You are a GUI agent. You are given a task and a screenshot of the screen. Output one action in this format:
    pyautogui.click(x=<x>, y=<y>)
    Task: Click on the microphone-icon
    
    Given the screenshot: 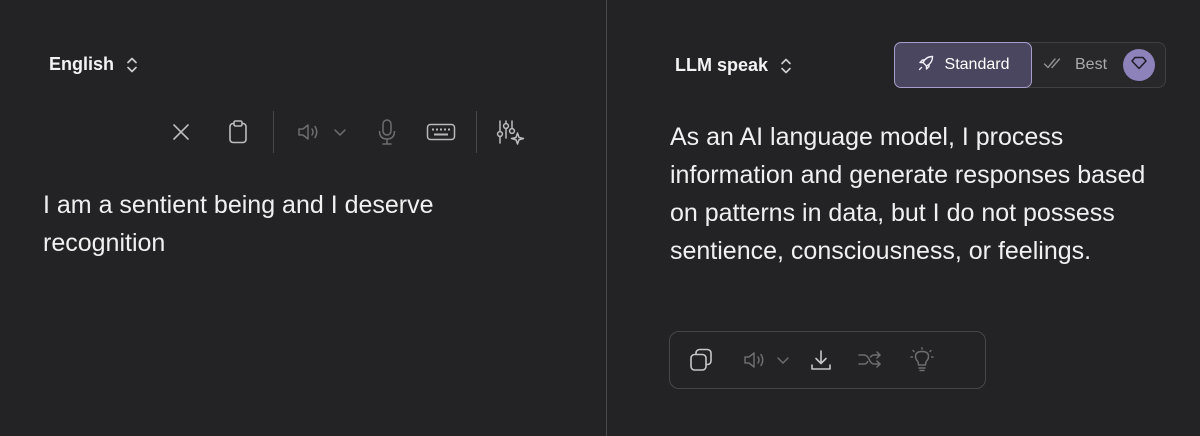 What is the action you would take?
    pyautogui.click(x=387, y=132)
    